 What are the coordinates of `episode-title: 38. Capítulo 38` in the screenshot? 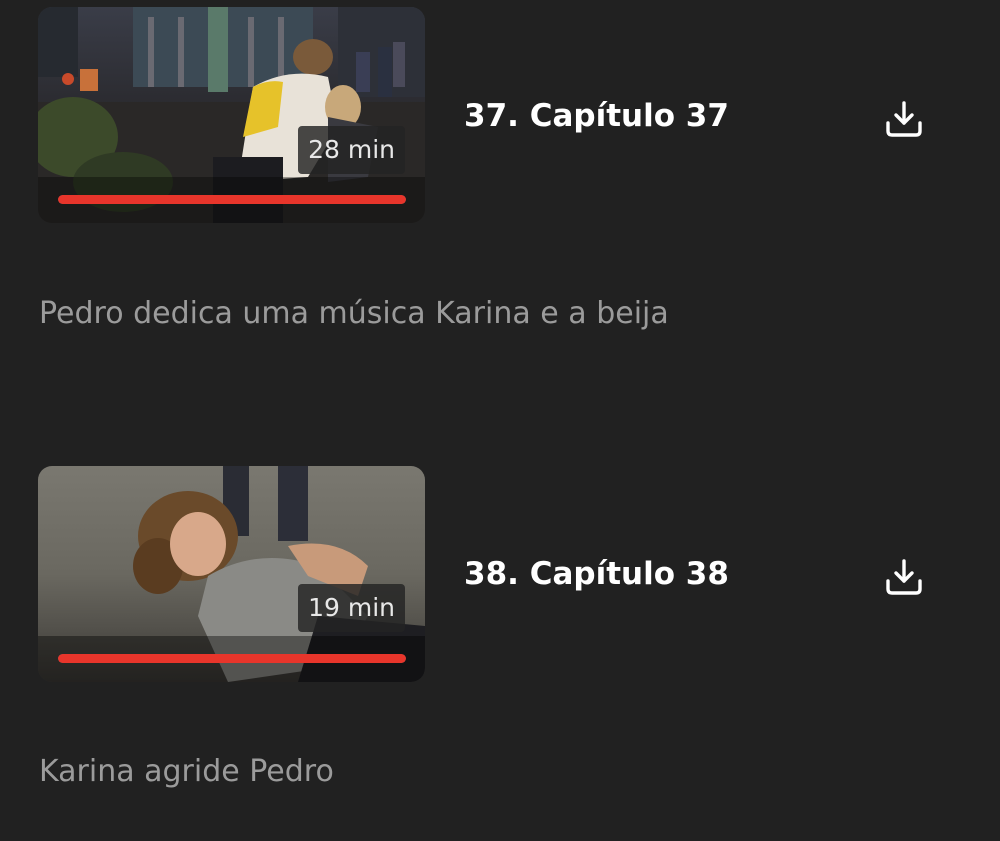 It's located at (596, 574).